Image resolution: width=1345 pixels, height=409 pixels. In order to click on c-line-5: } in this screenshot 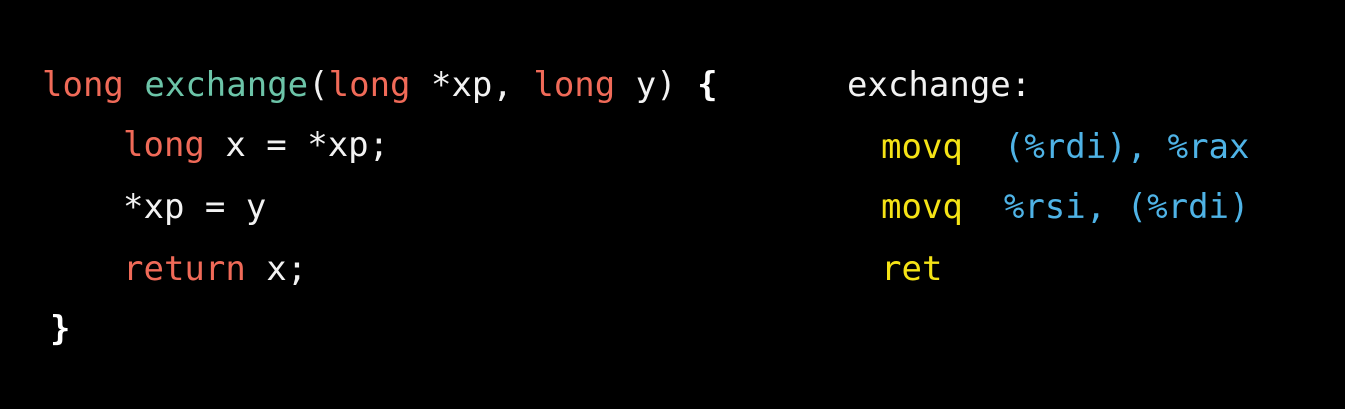, I will do `click(60, 329)`.